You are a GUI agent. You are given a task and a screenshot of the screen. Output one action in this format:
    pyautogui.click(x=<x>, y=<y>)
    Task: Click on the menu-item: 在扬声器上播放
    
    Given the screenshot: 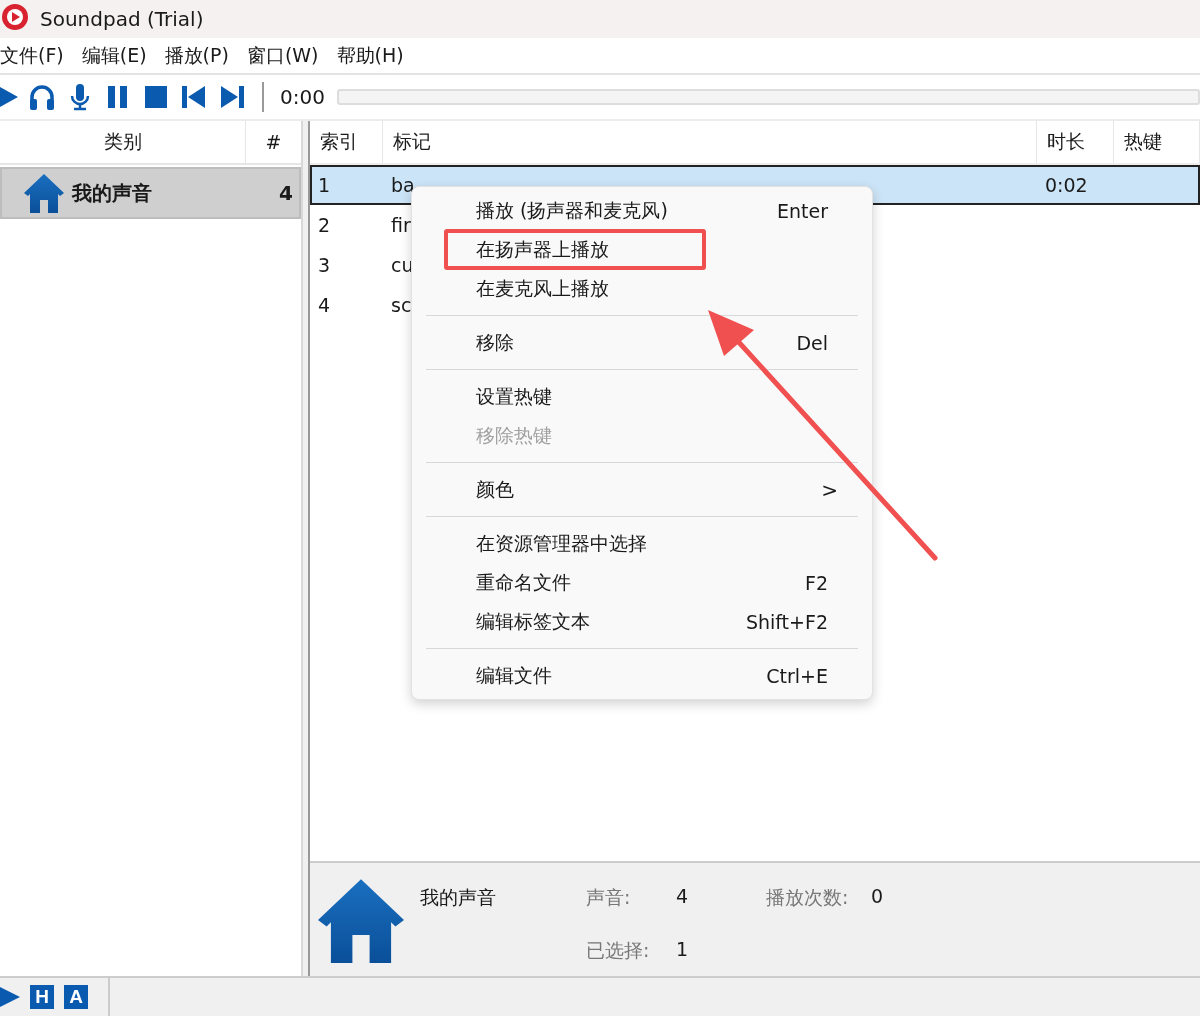 What is the action you would take?
    pyautogui.click(x=642, y=249)
    